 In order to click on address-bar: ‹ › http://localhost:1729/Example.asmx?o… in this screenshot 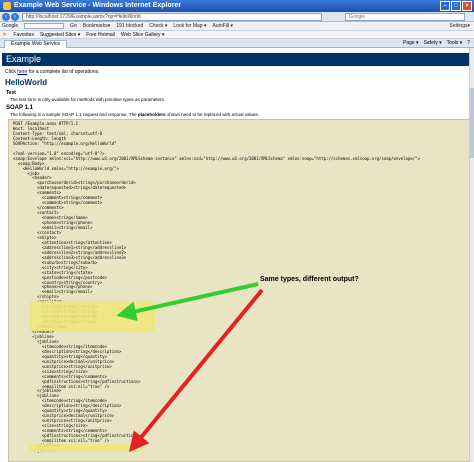, I will do `click(237, 17)`.